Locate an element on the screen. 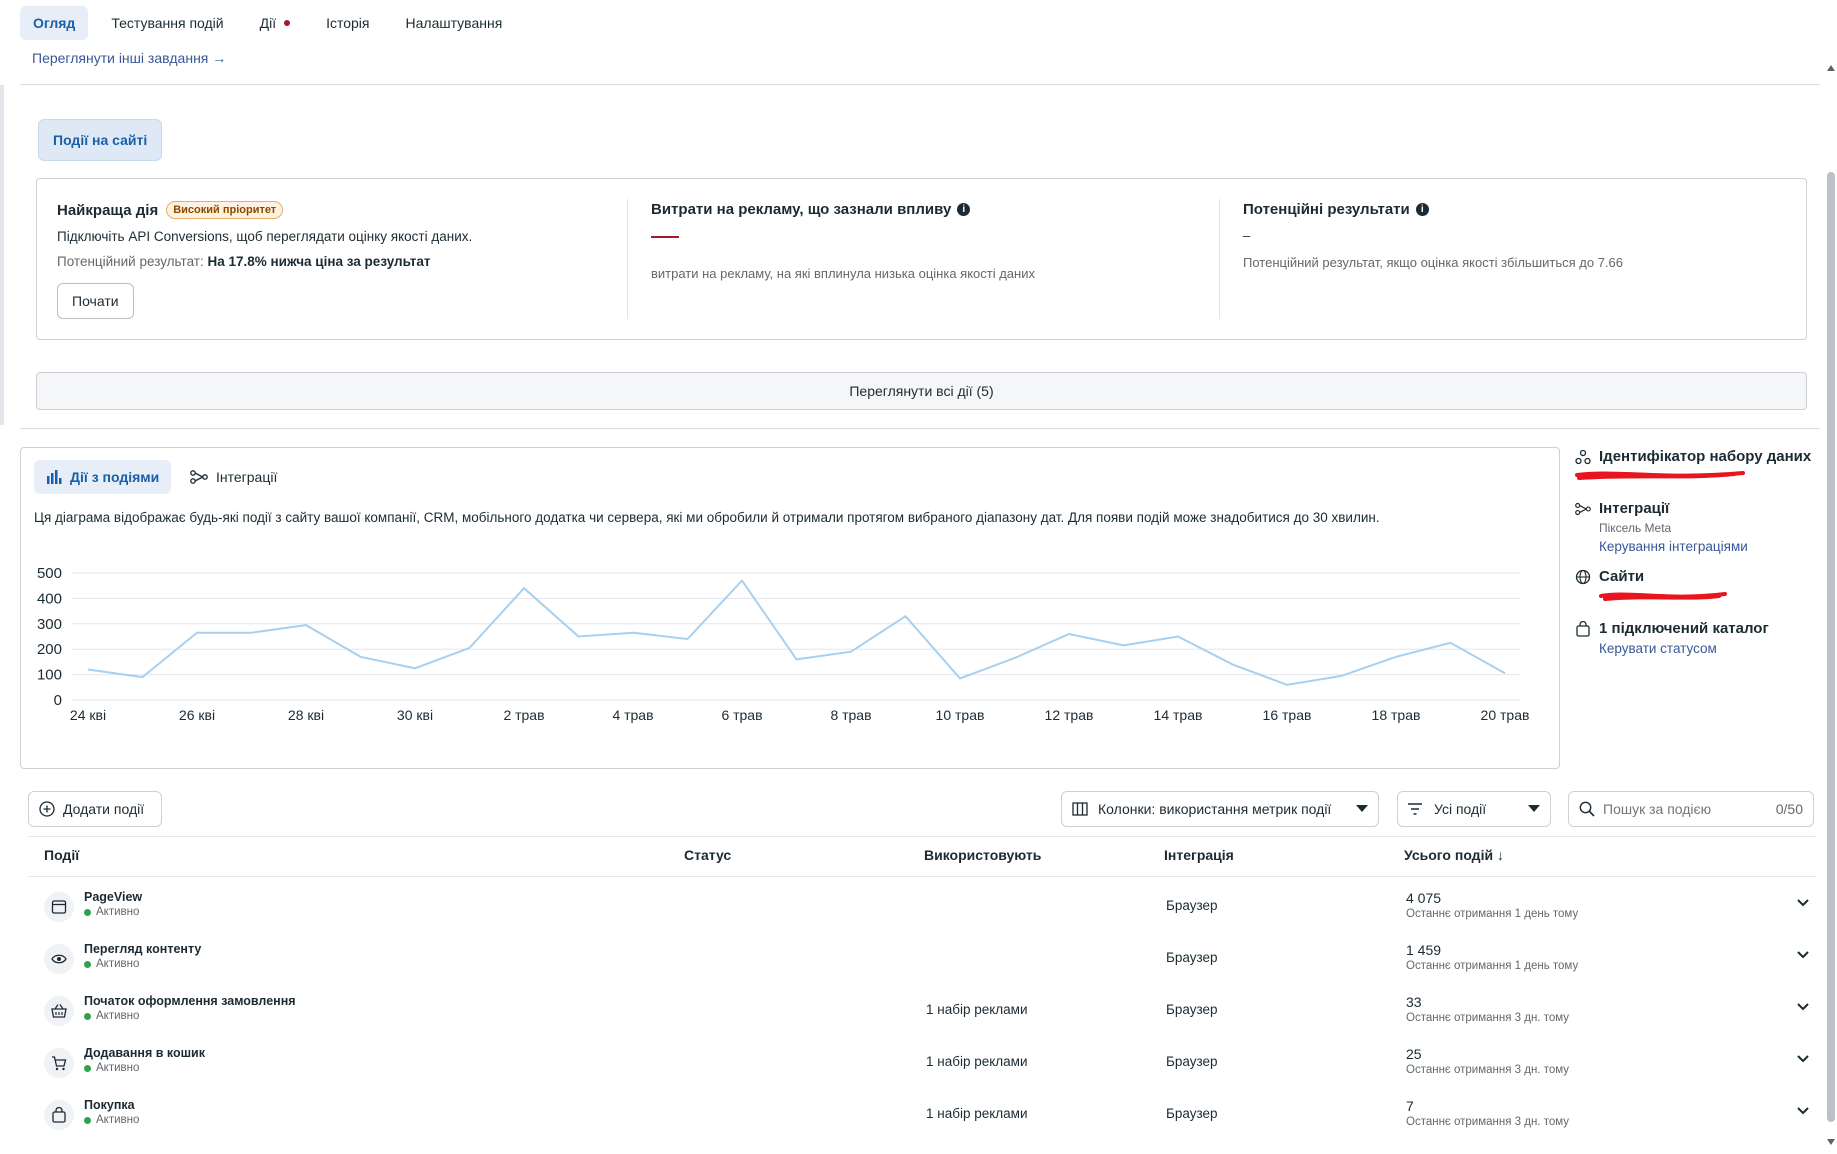  view-other-tasks-link: Переглянути інші завдання → is located at coordinates (129, 58).